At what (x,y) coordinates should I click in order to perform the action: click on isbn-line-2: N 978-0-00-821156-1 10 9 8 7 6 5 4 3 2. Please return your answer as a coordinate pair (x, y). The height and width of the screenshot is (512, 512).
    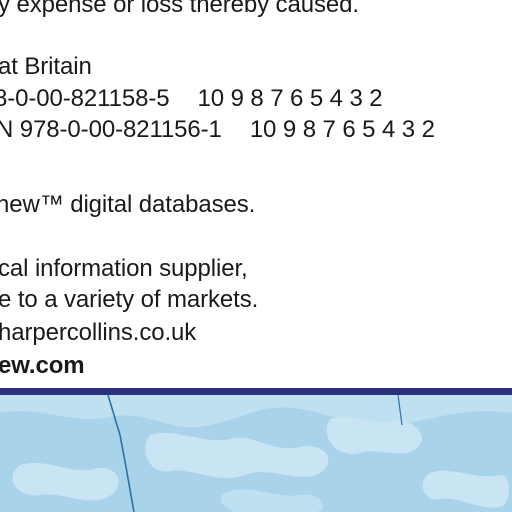
    Looking at the image, I should click on (217, 130).